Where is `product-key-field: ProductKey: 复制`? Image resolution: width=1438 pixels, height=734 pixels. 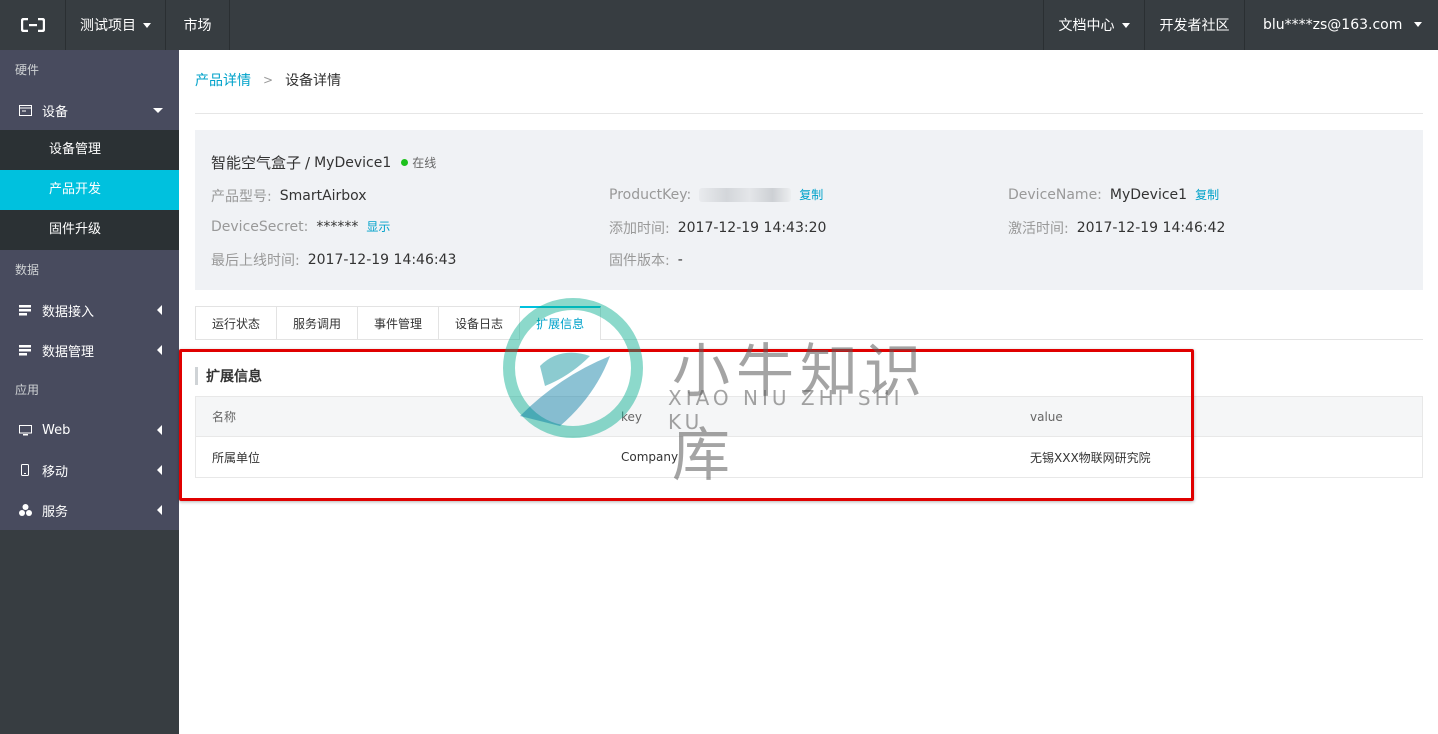 product-key-field: ProductKey: 复制 is located at coordinates (716, 194).